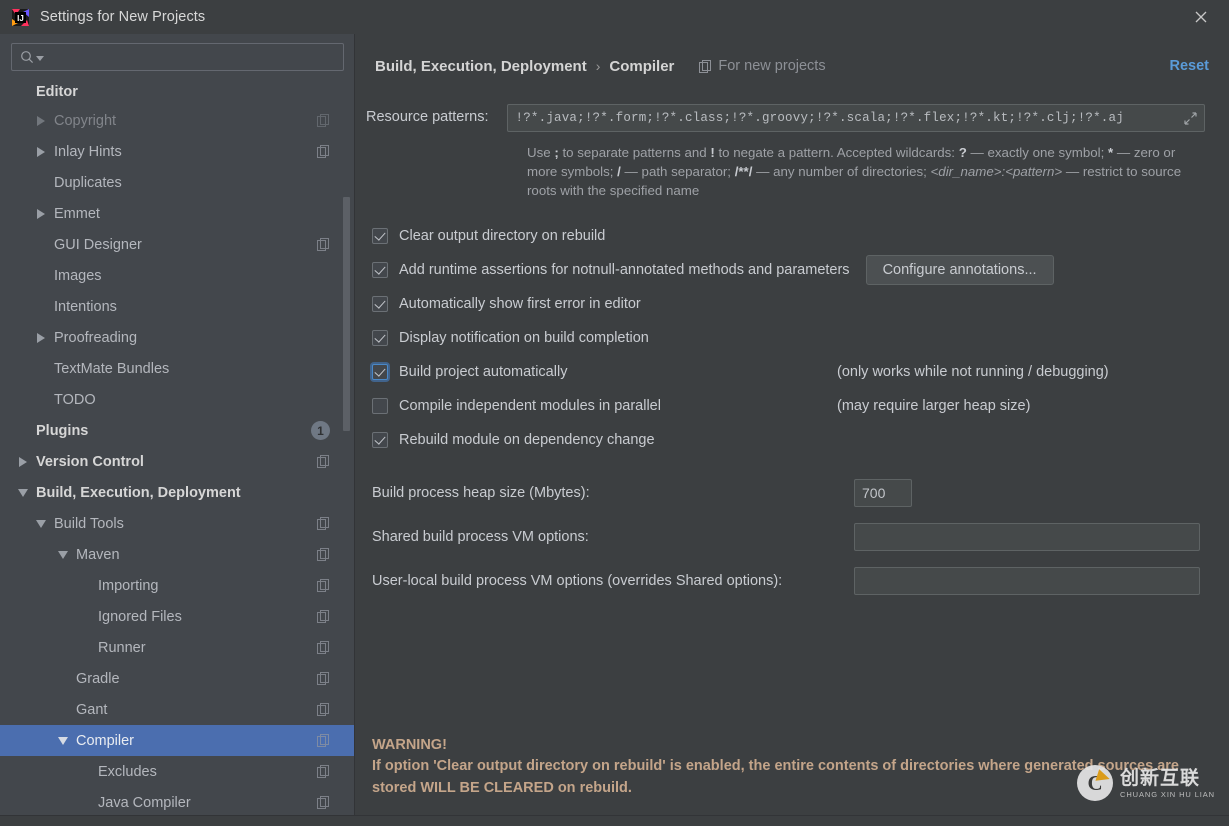 This screenshot has height=826, width=1229. What do you see at coordinates (772, 66) in the screenshot?
I see `for-new-projects-text: For new projects` at bounding box center [772, 66].